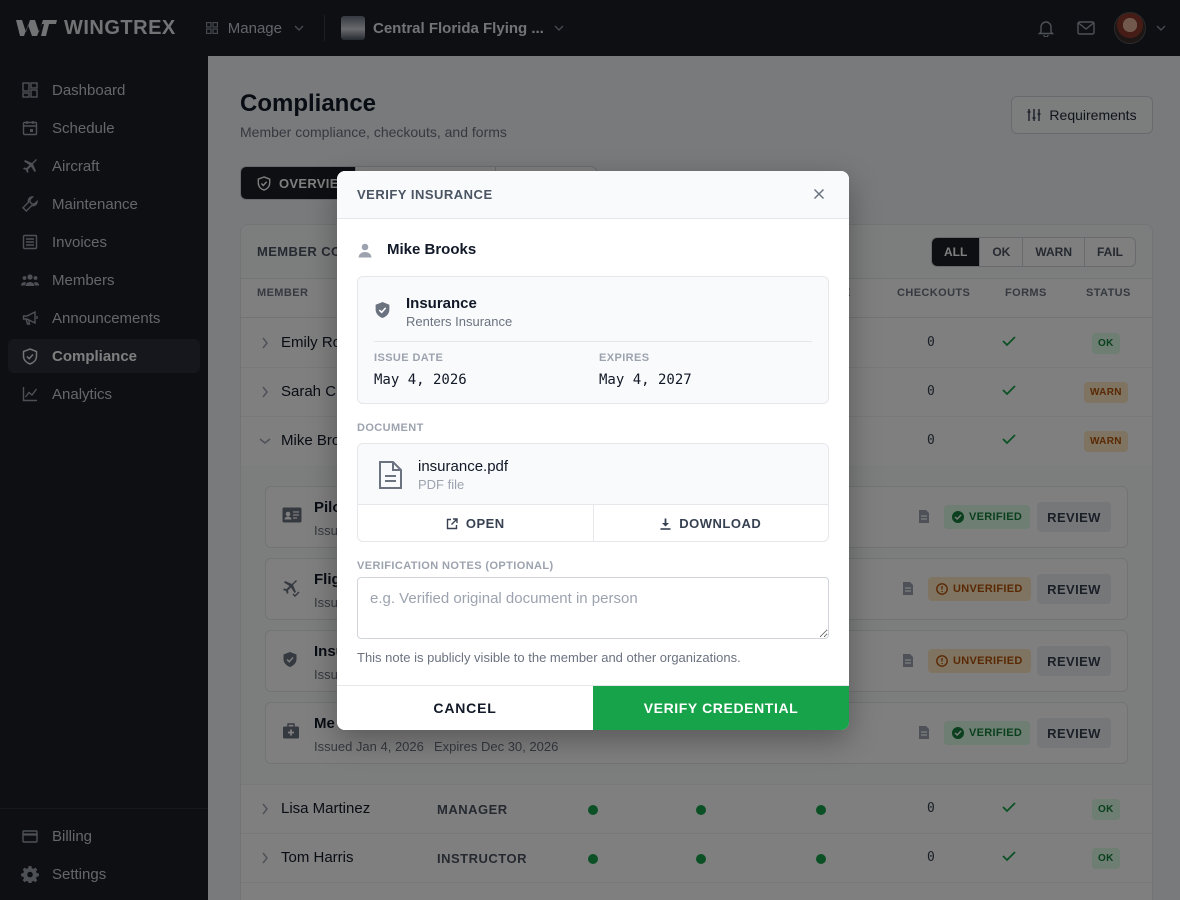 The height and width of the screenshot is (900, 1180). Describe the element at coordinates (665, 524) in the screenshot. I see `download-icon` at that location.